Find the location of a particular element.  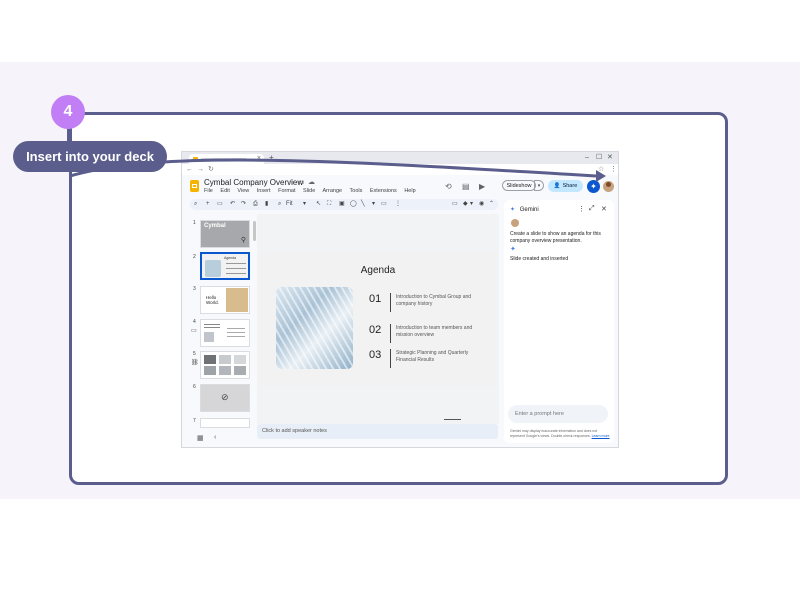

record-icon: ◉ is located at coordinates (481, 204).